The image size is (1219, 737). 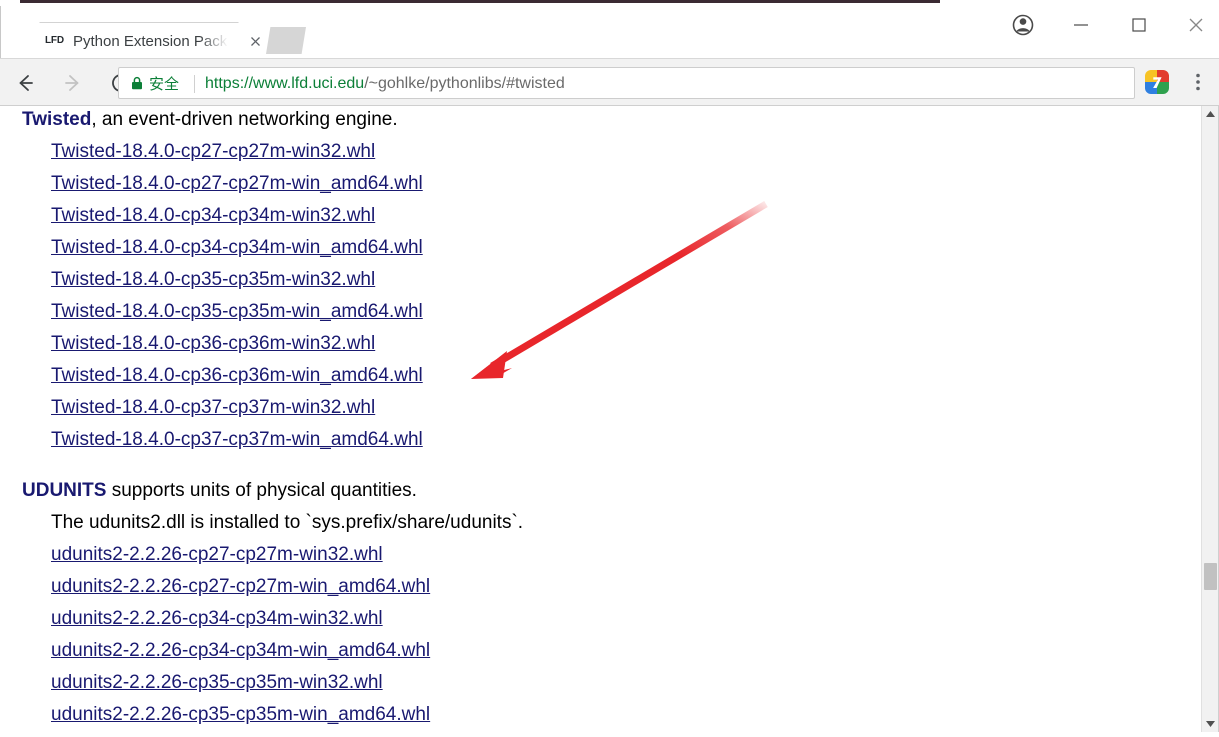 I want to click on window-left-edge, so click(x=0, y=33).